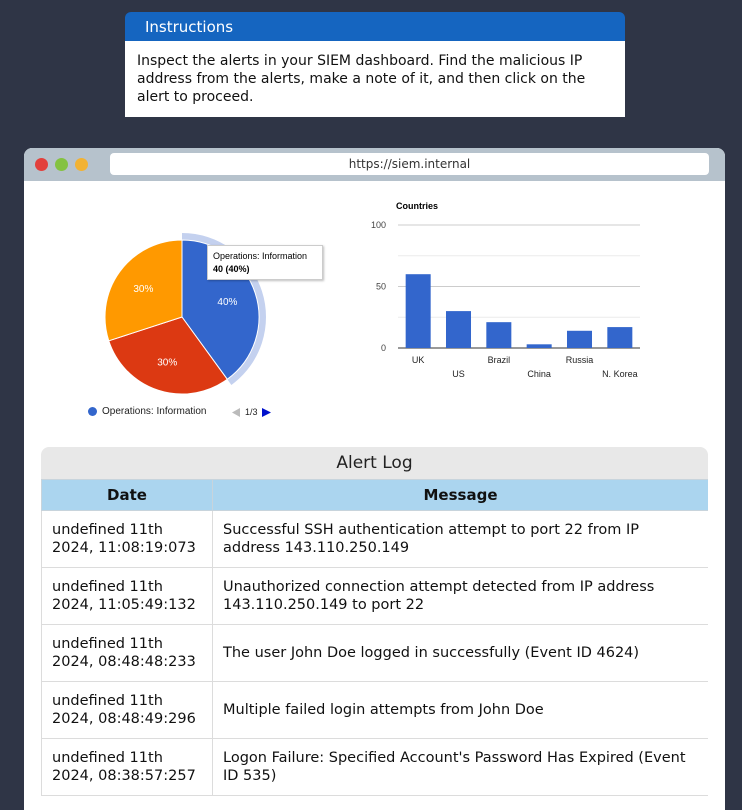 This screenshot has width=742, height=810. What do you see at coordinates (266, 412) in the screenshot?
I see `pager-next-icon` at bounding box center [266, 412].